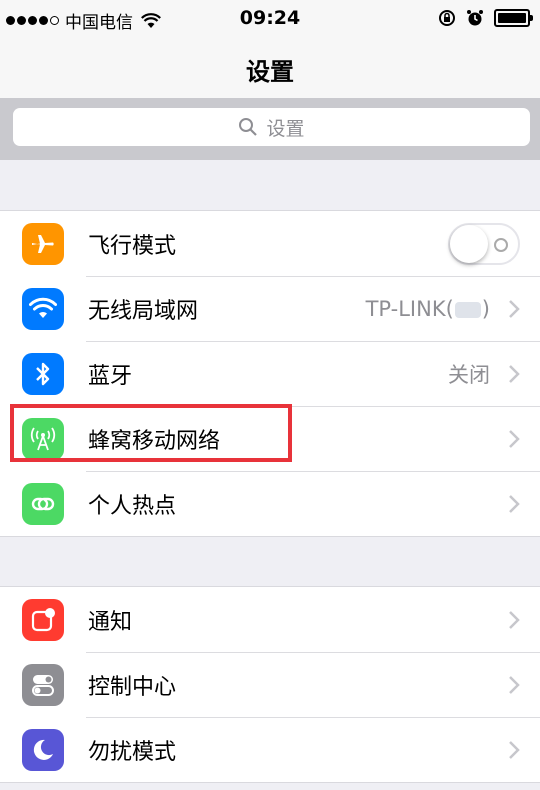 This screenshot has width=540, height=790. What do you see at coordinates (270, 18) in the screenshot?
I see `status-bar: 中国电信 09:24` at bounding box center [270, 18].